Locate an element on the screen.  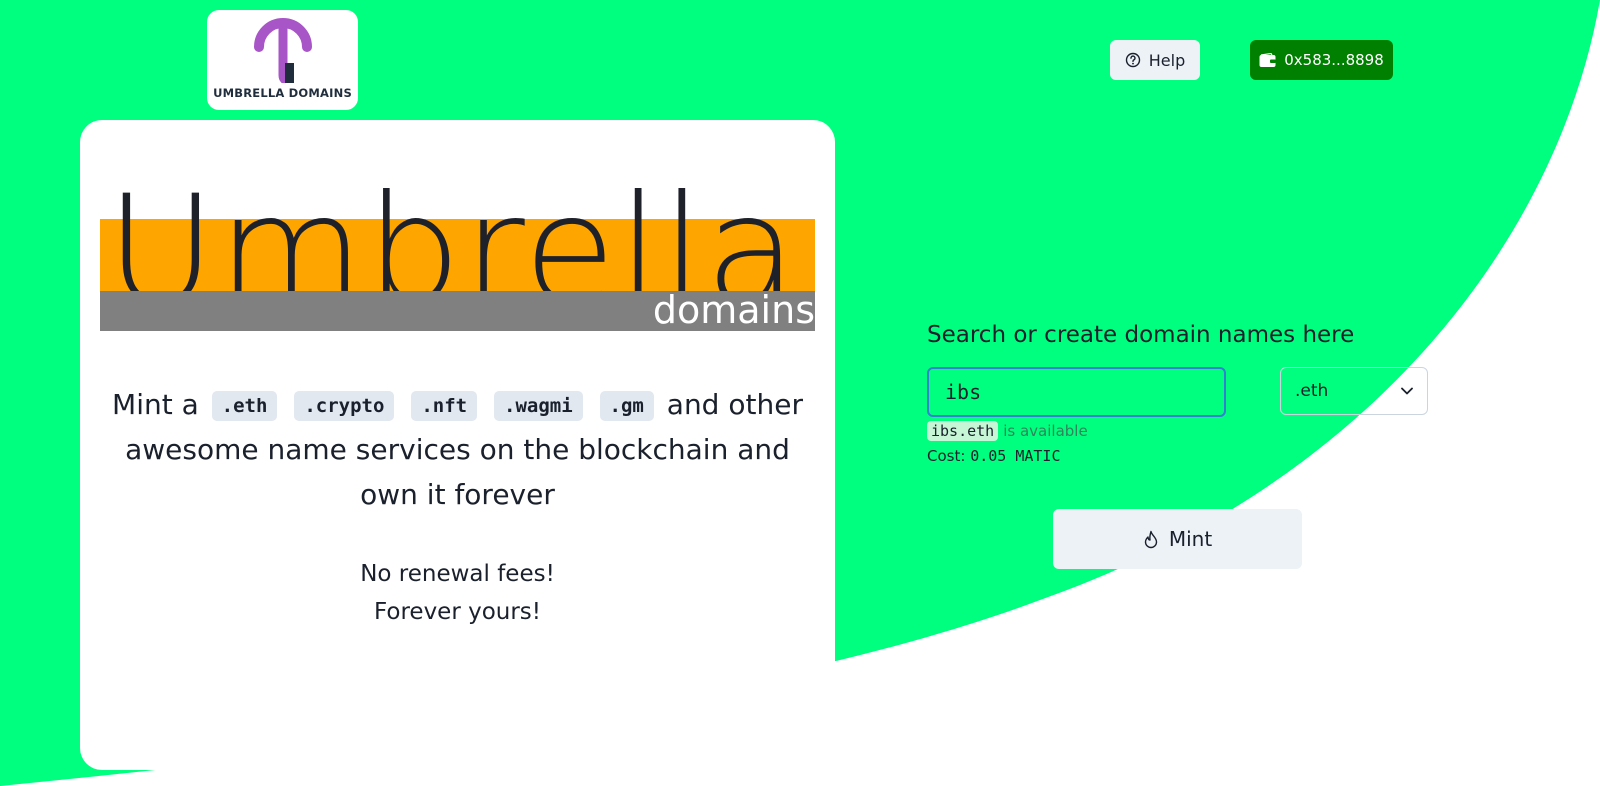
availability-text: is available is located at coordinates (1045, 431).